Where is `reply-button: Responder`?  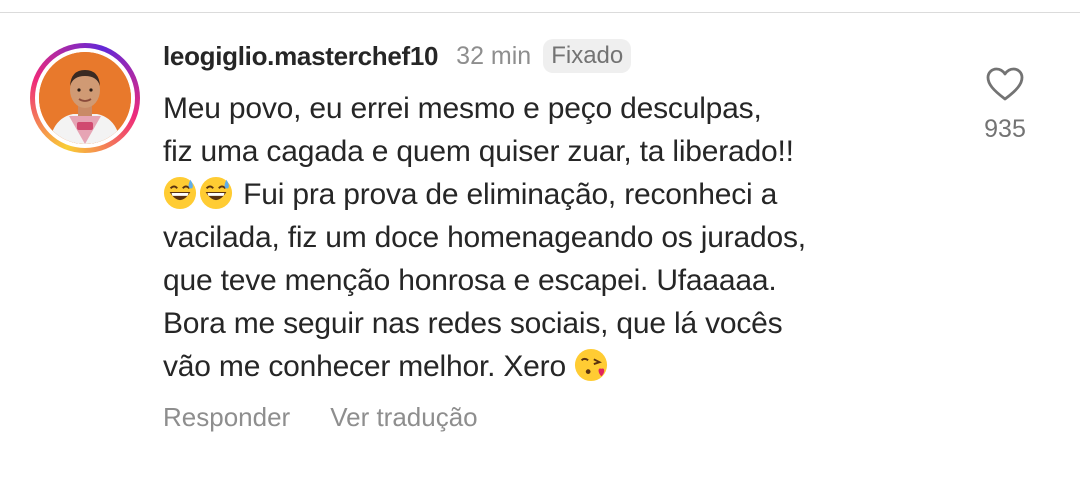
reply-button: Responder is located at coordinates (226, 417).